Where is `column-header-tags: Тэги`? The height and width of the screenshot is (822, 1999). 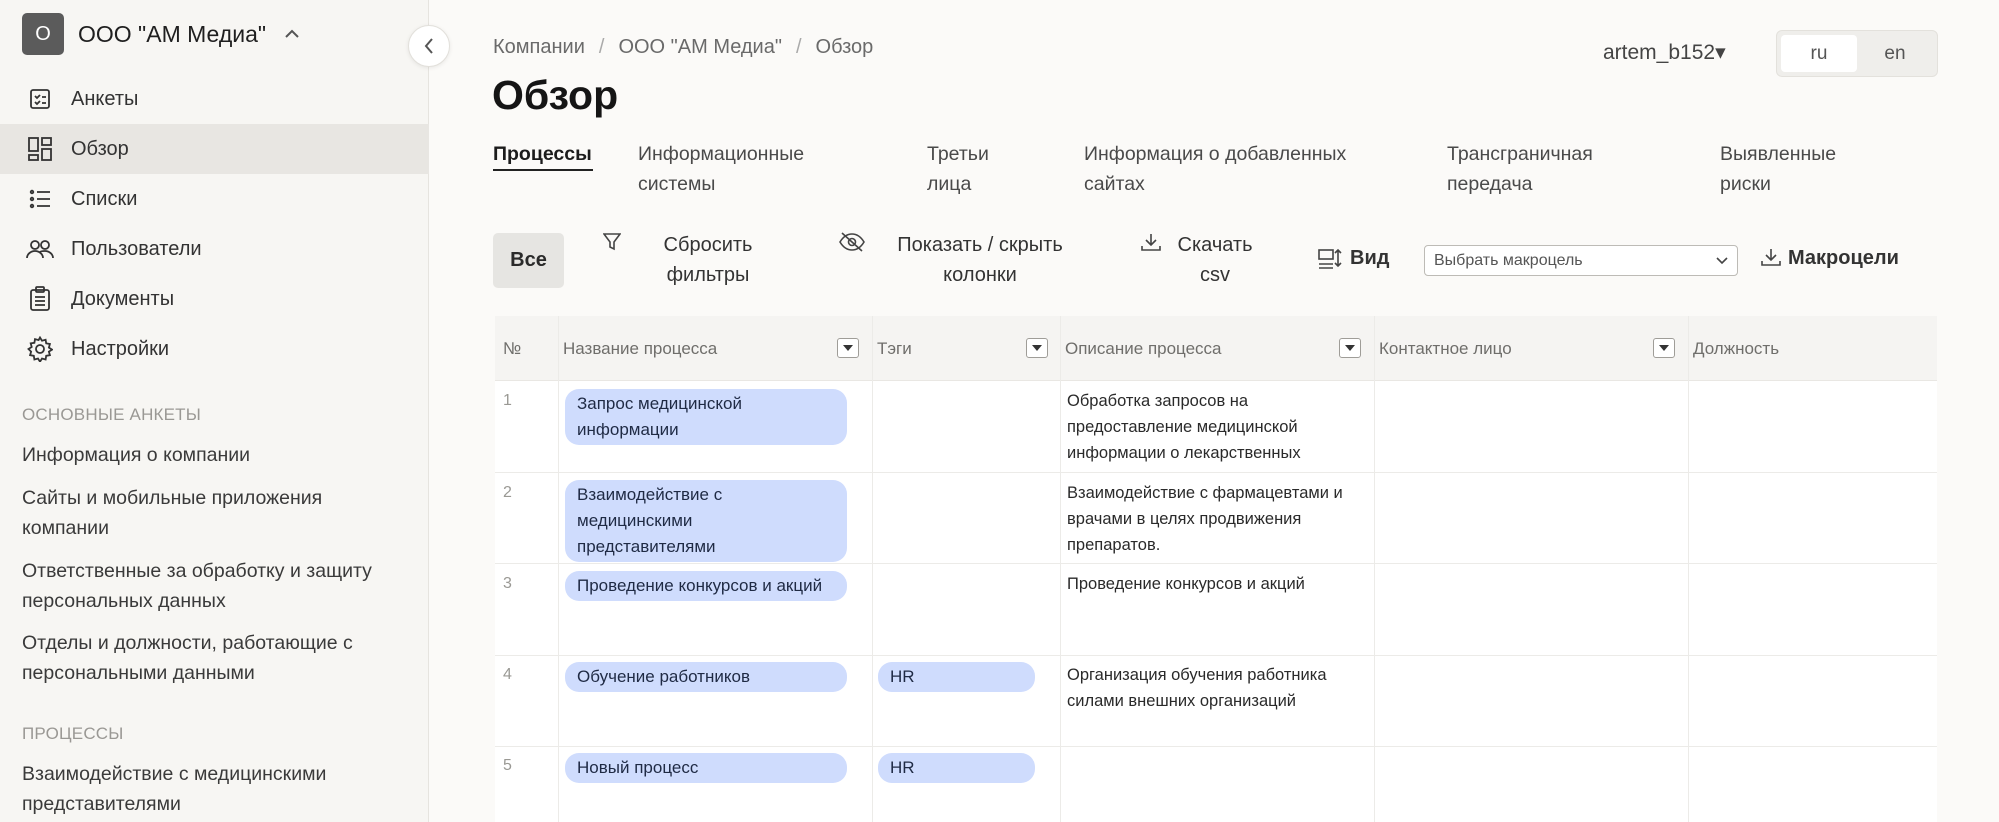 column-header-tags: Тэги is located at coordinates (891, 348).